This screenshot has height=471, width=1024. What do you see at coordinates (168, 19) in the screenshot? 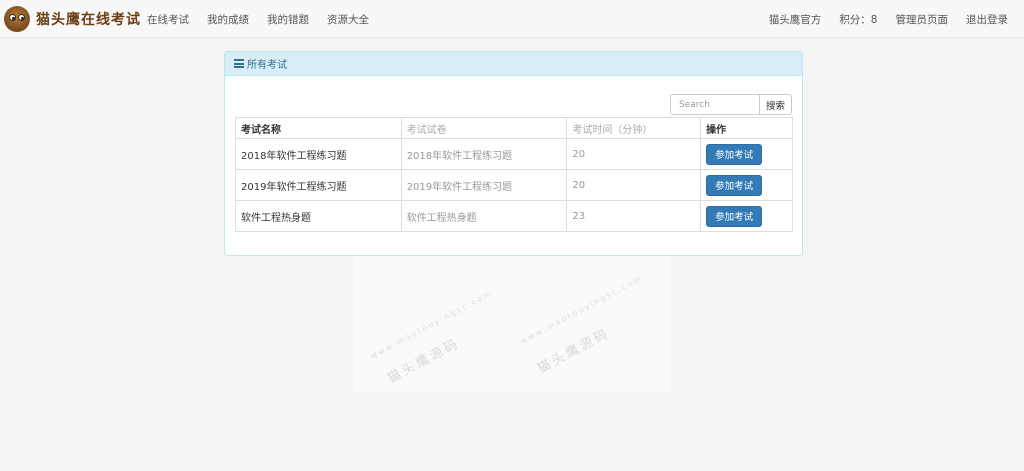
I see `nav-online-exam: 在线考试` at bounding box center [168, 19].